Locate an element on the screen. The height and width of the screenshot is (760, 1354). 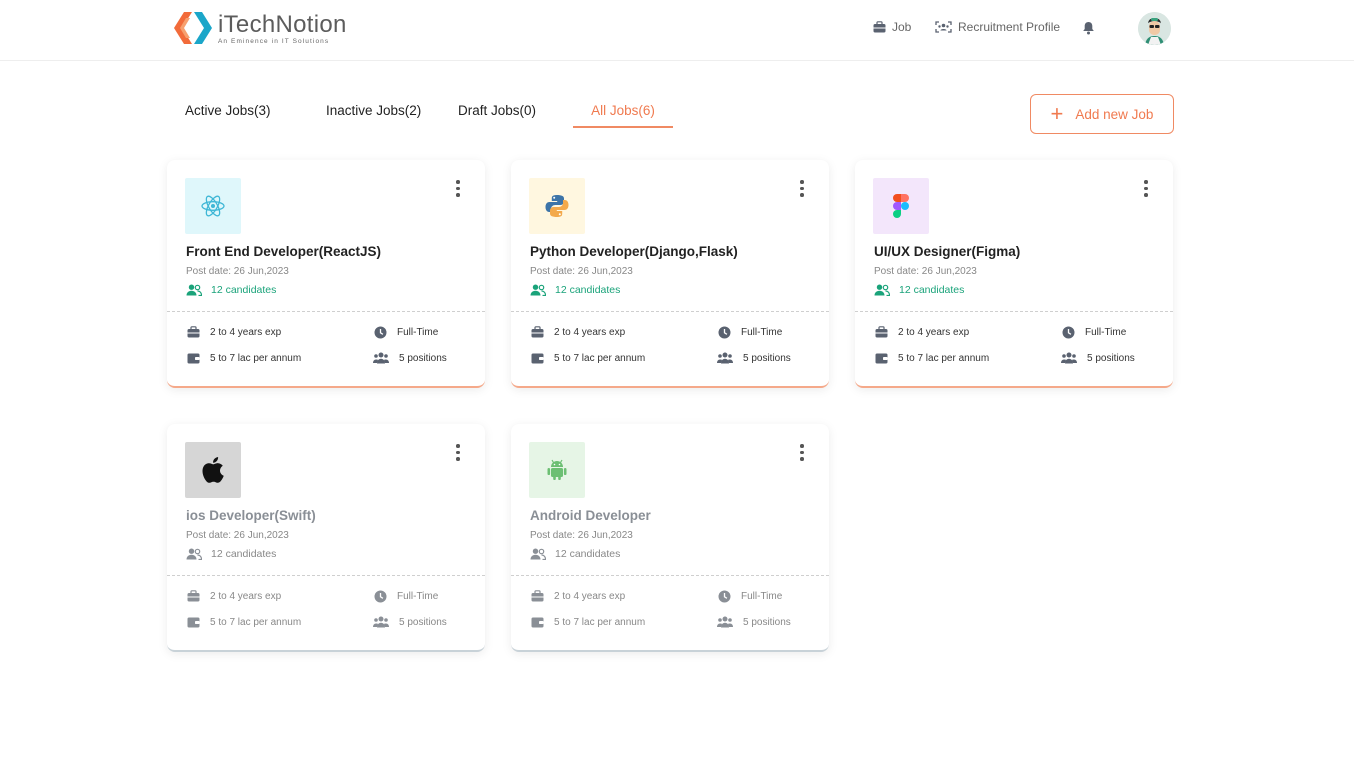
brand-logo: iTechNotion An Eminence in IT Solutions is located at coordinates (259, 28).